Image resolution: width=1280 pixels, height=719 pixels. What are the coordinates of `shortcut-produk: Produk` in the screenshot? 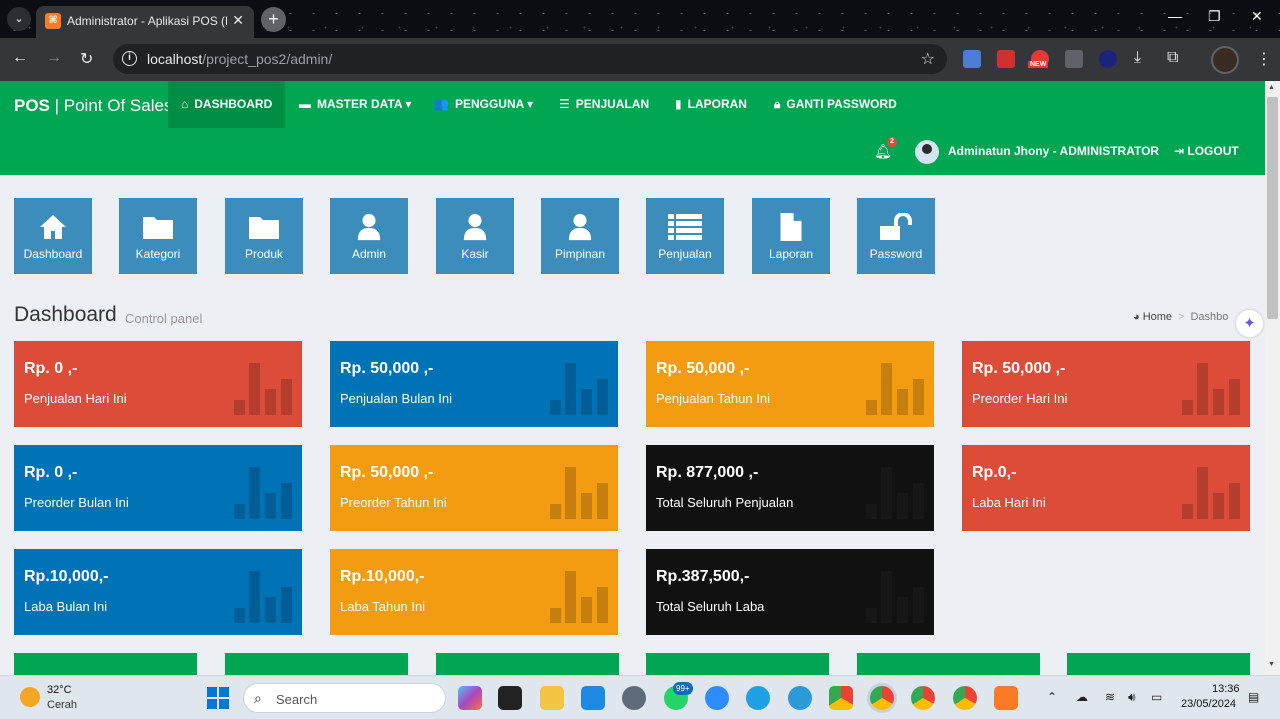 It's located at (264, 236).